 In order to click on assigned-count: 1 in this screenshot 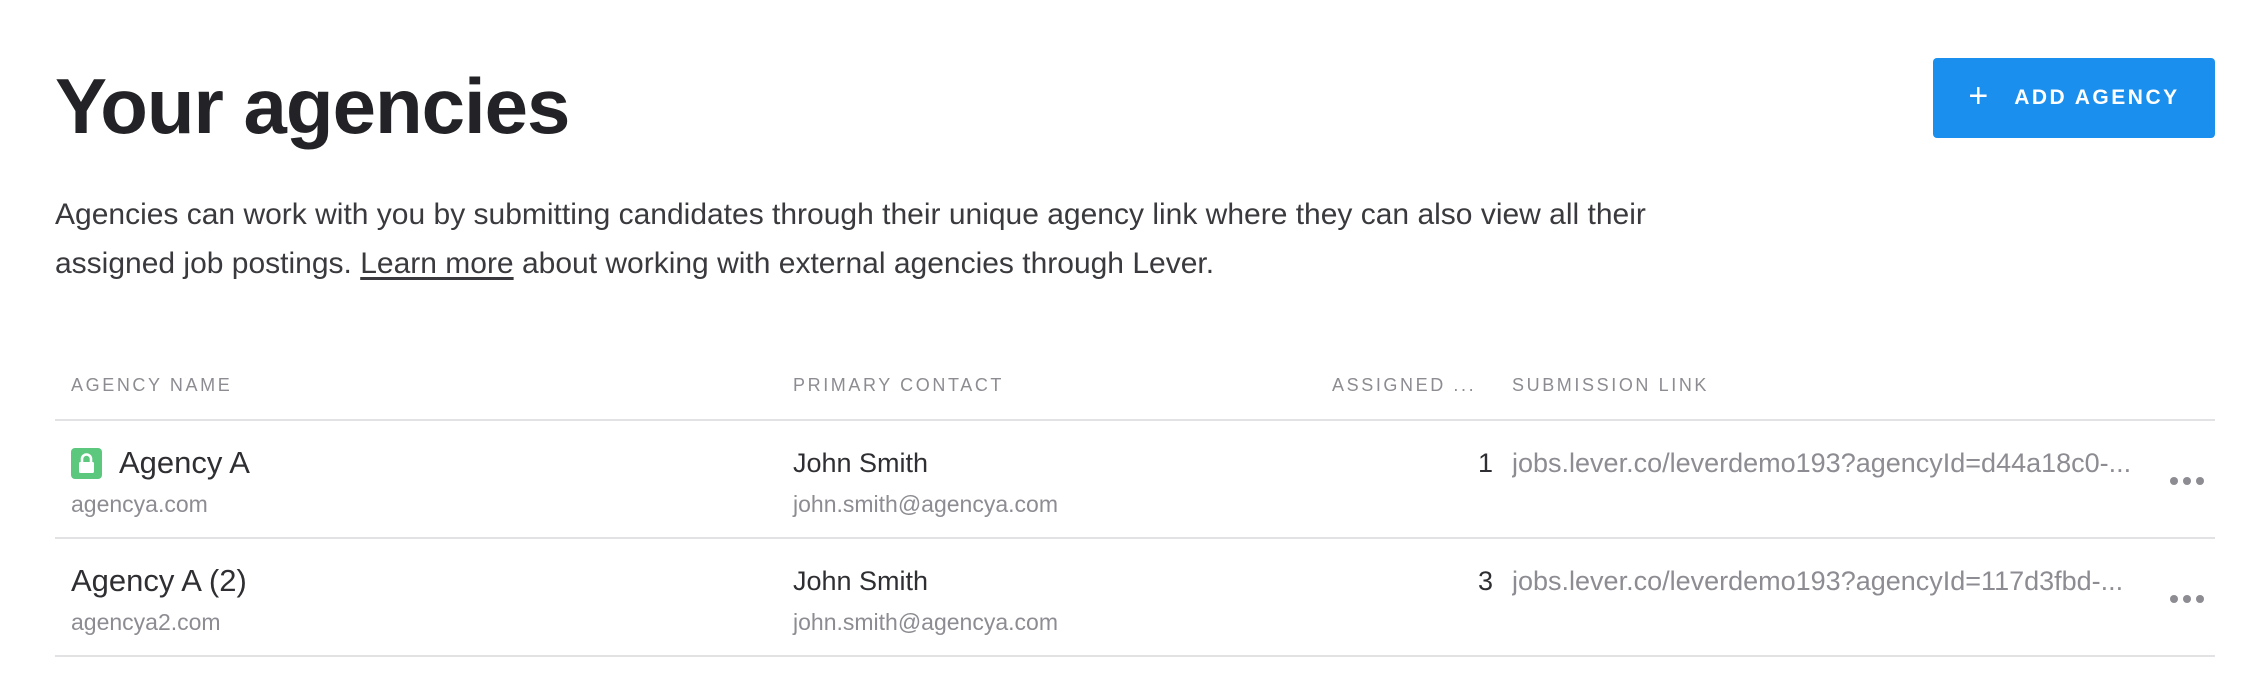, I will do `click(1485, 463)`.